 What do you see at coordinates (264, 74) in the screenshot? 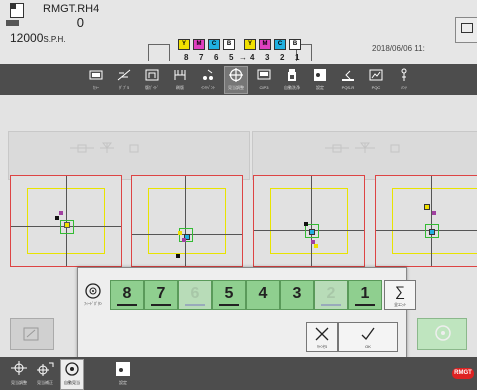
I see `monitor-icon` at bounding box center [264, 74].